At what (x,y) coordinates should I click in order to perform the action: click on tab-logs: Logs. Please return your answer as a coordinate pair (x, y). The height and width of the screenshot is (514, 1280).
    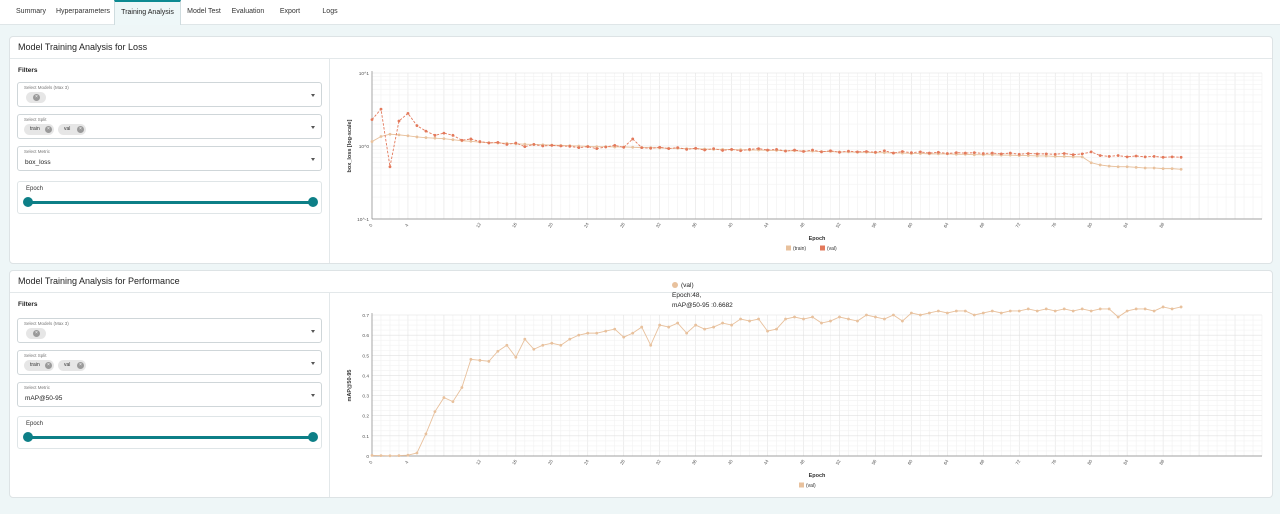
    Looking at the image, I should click on (330, 12).